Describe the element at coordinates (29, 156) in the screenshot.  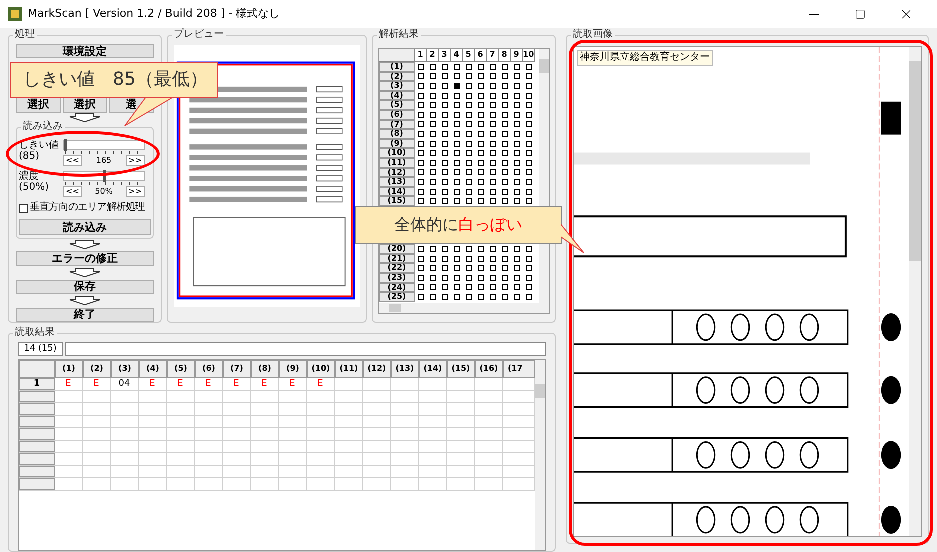
I see `slider-reading: (85)` at that location.